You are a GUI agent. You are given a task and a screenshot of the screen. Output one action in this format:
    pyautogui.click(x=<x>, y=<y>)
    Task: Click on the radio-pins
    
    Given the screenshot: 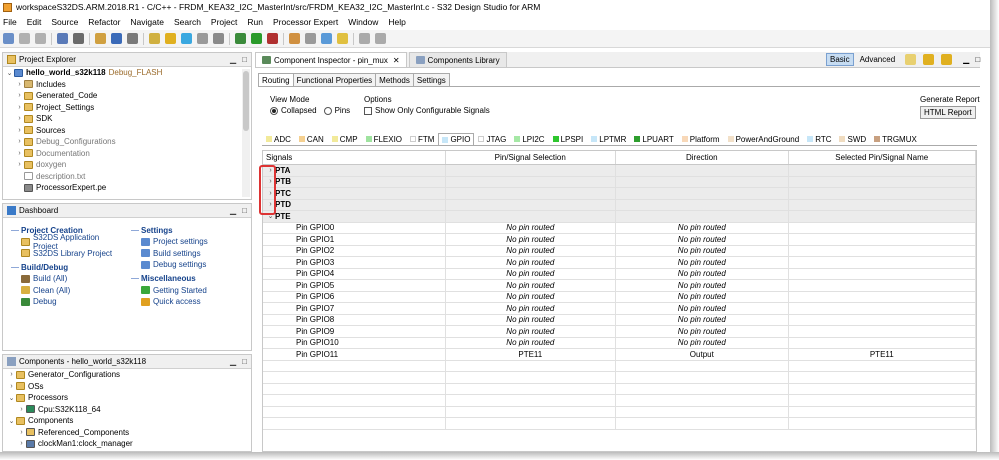 What is the action you would take?
    pyautogui.click(x=327, y=110)
    